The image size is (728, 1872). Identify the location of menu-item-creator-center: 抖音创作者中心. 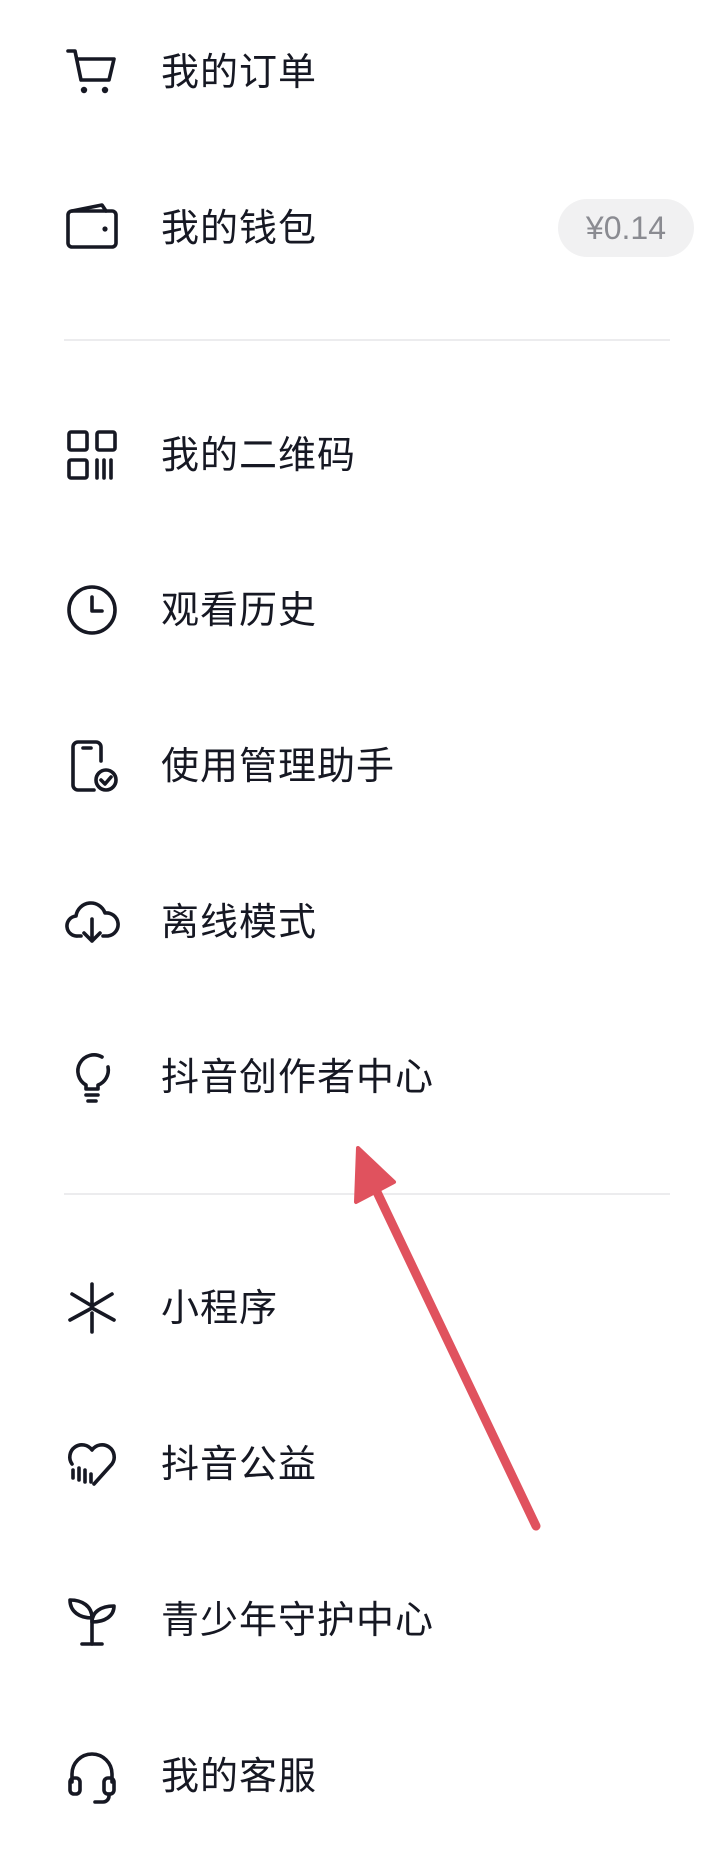
(364, 1077).